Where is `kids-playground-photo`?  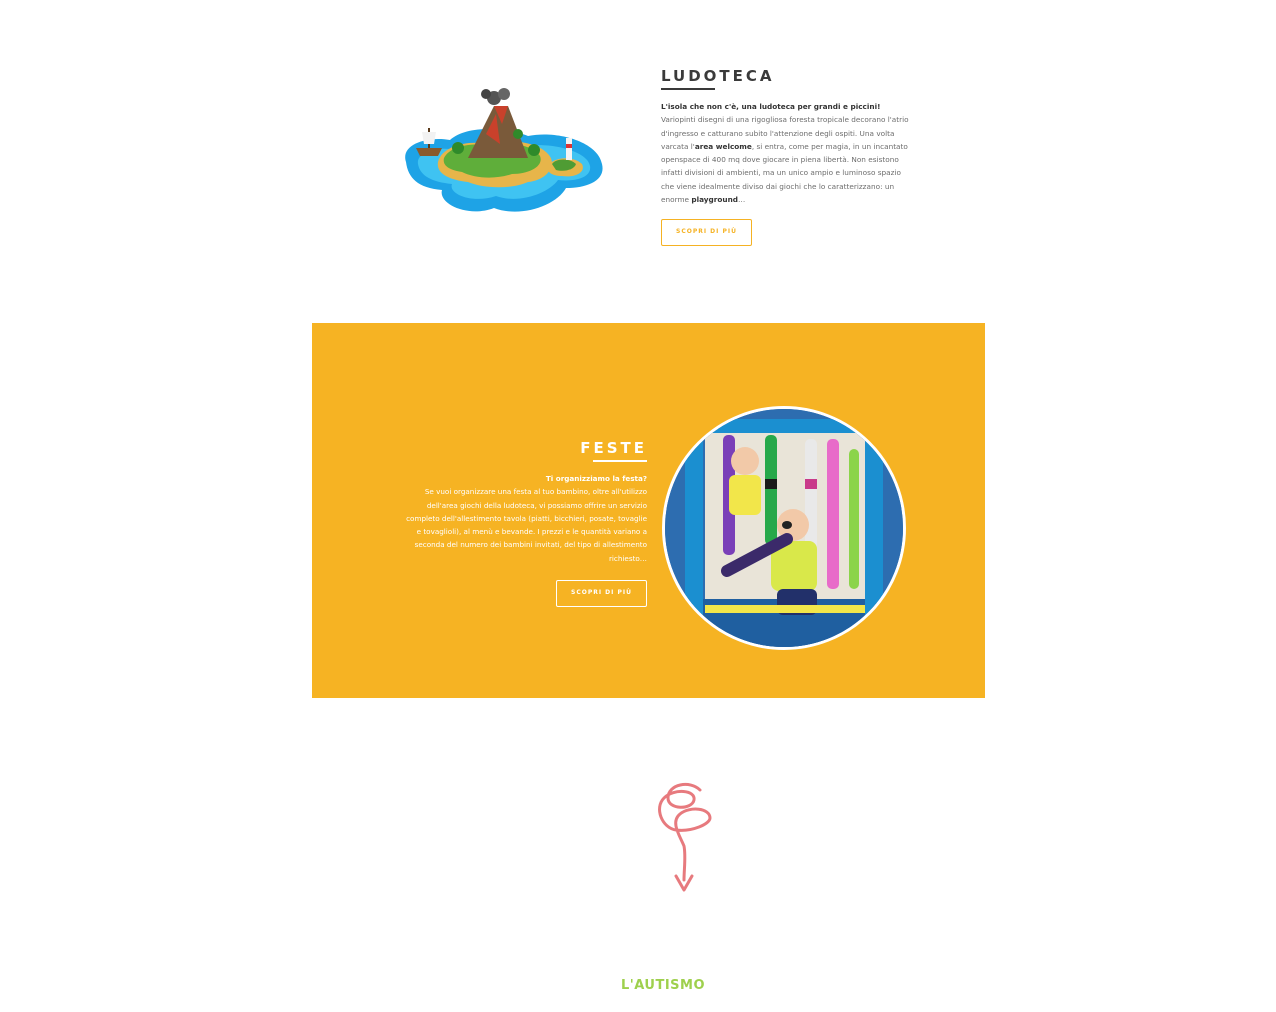
kids-playground-photo is located at coordinates (784, 528).